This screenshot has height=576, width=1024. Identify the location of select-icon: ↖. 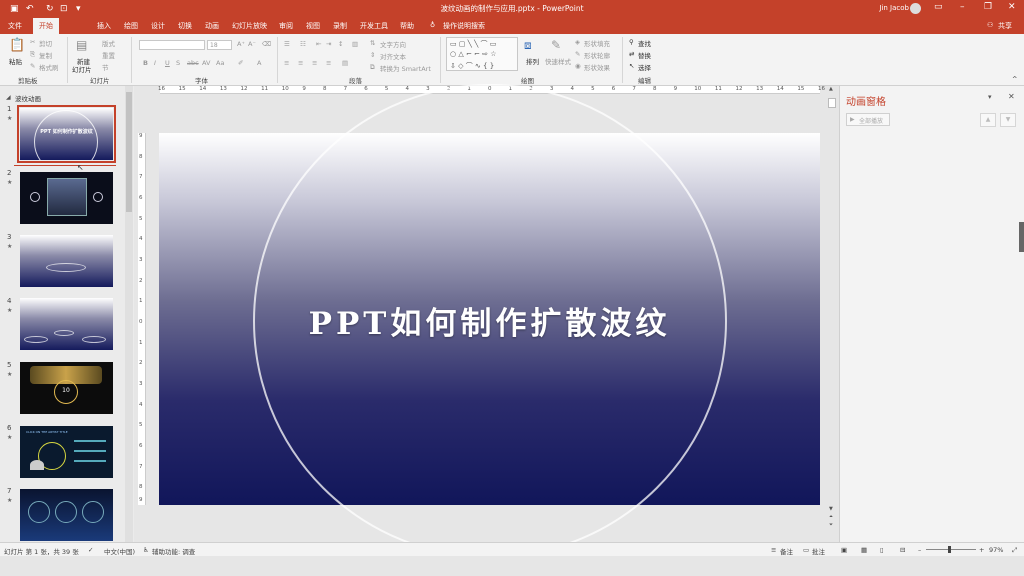
(631, 66).